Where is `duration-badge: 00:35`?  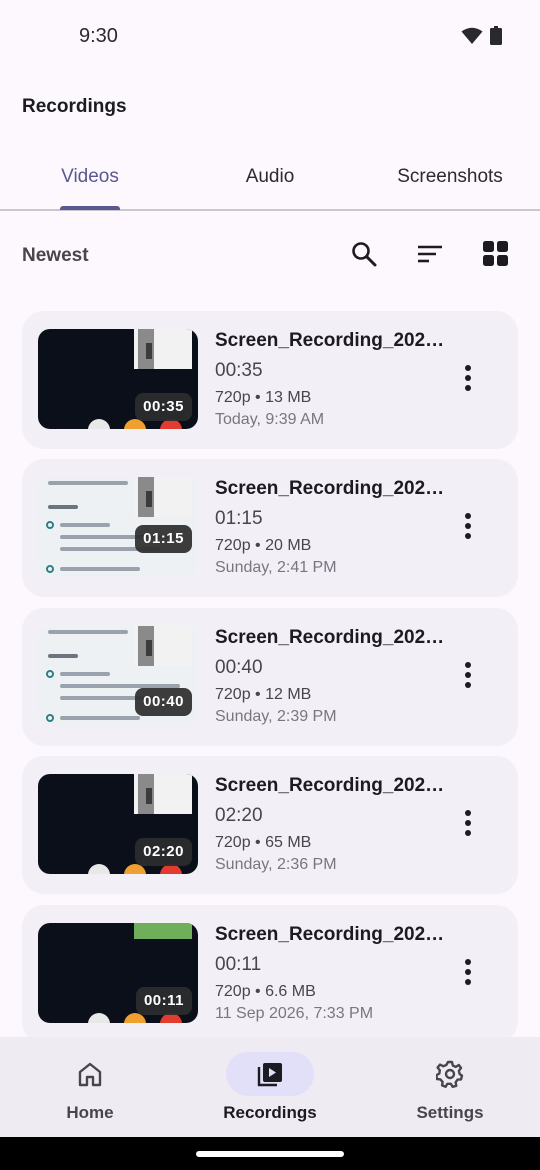
duration-badge: 00:35 is located at coordinates (163, 407).